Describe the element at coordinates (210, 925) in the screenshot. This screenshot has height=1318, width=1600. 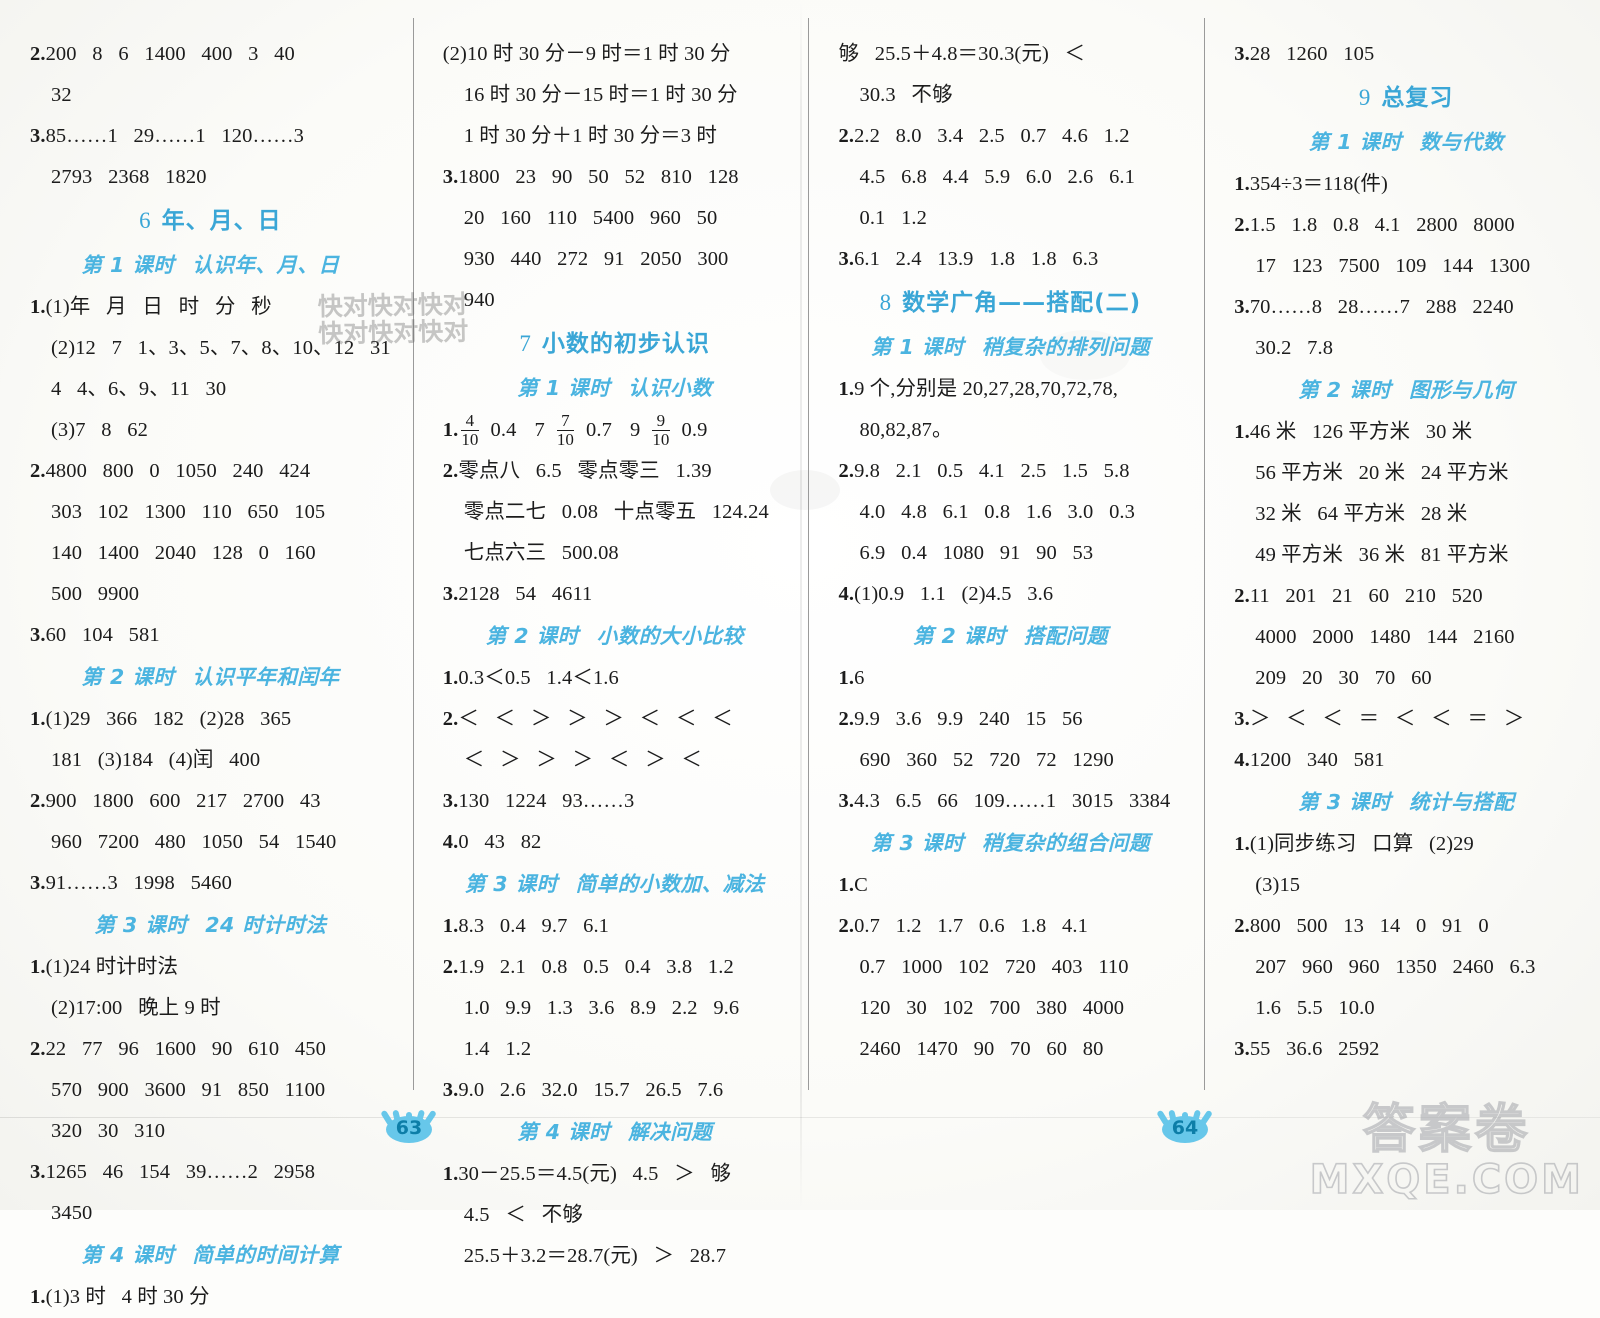
I see `lesson-heading: 第 3 课时 24 时计时法` at that location.